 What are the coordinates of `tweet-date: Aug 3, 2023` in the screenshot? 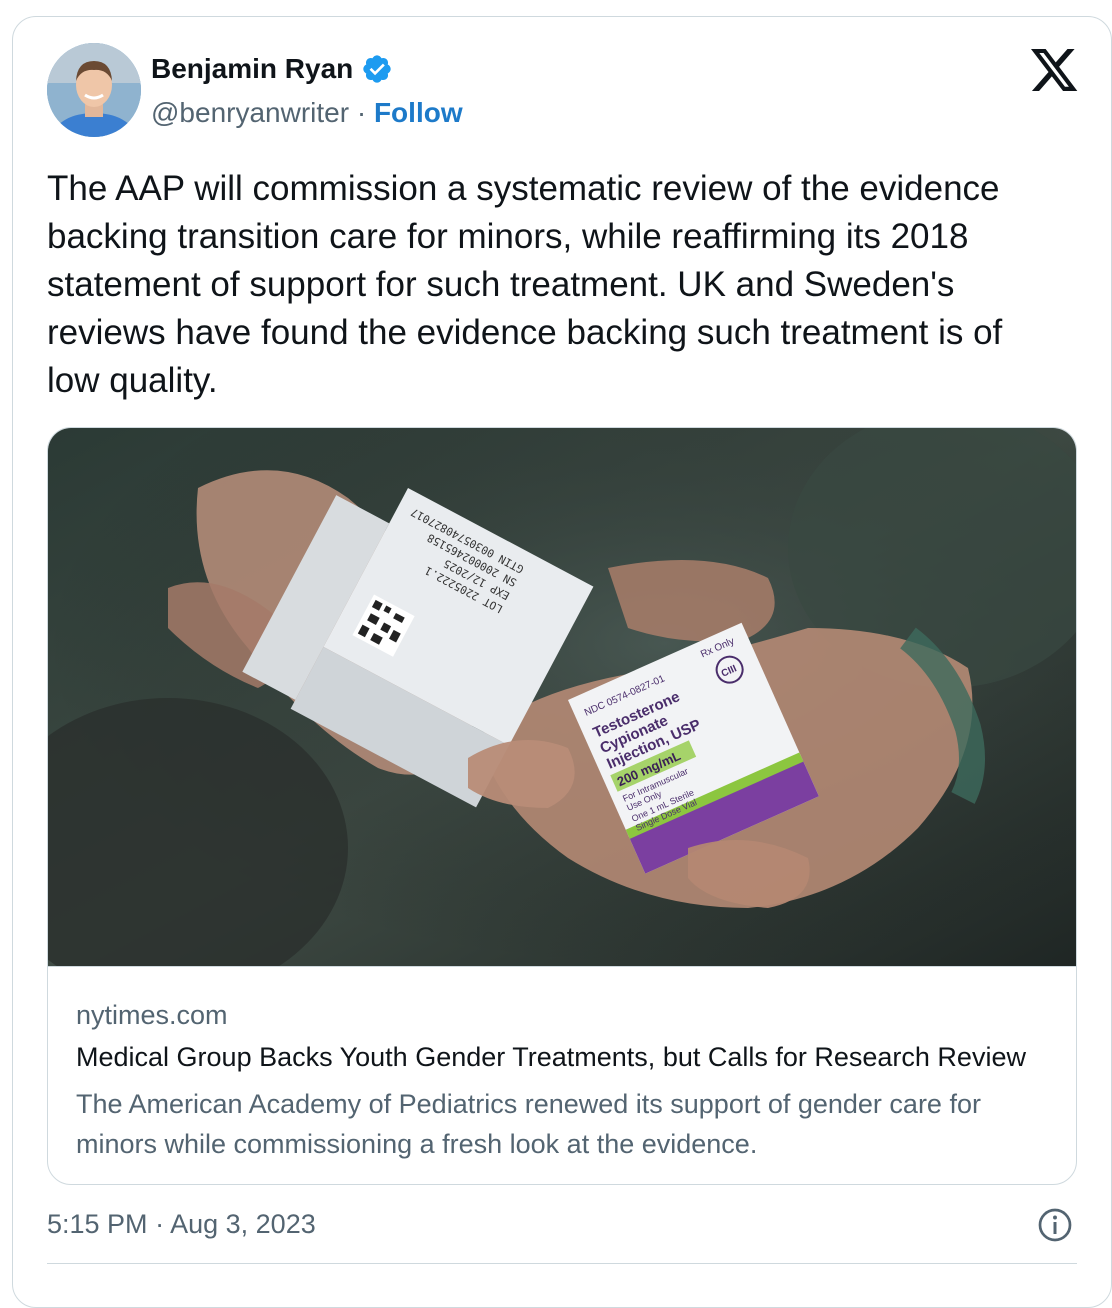 It's located at (243, 1224).